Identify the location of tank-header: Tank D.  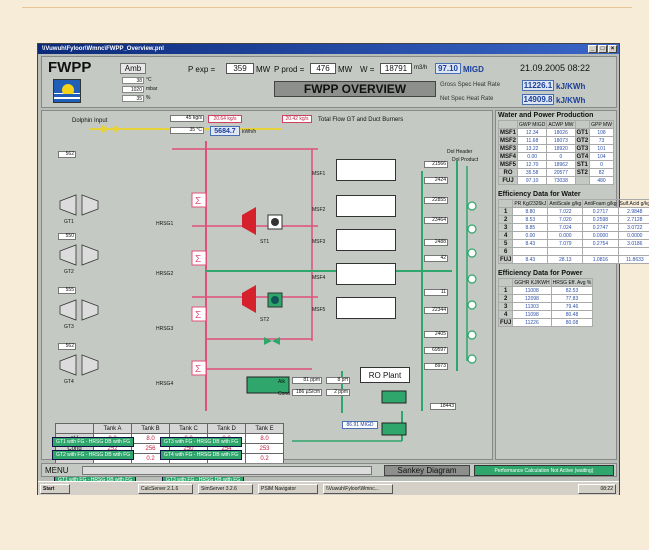
(226, 428).